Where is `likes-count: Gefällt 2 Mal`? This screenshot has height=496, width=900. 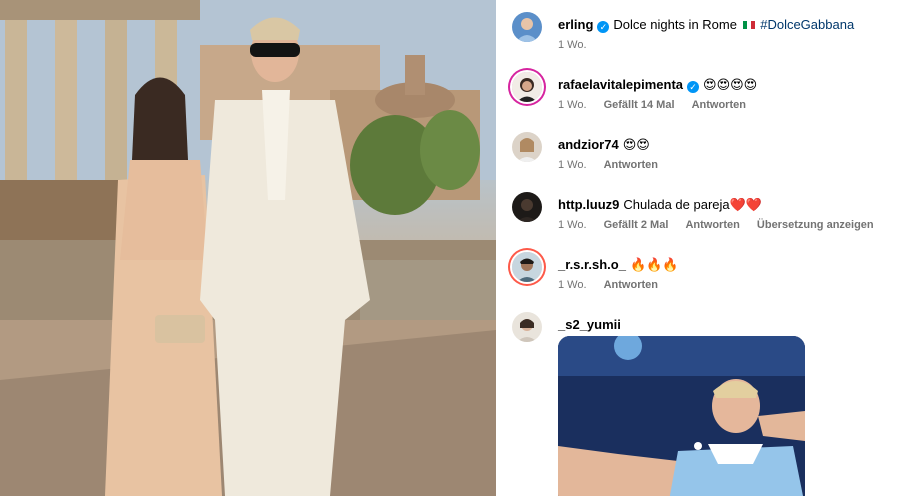 likes-count: Gefällt 2 Mal is located at coordinates (636, 225).